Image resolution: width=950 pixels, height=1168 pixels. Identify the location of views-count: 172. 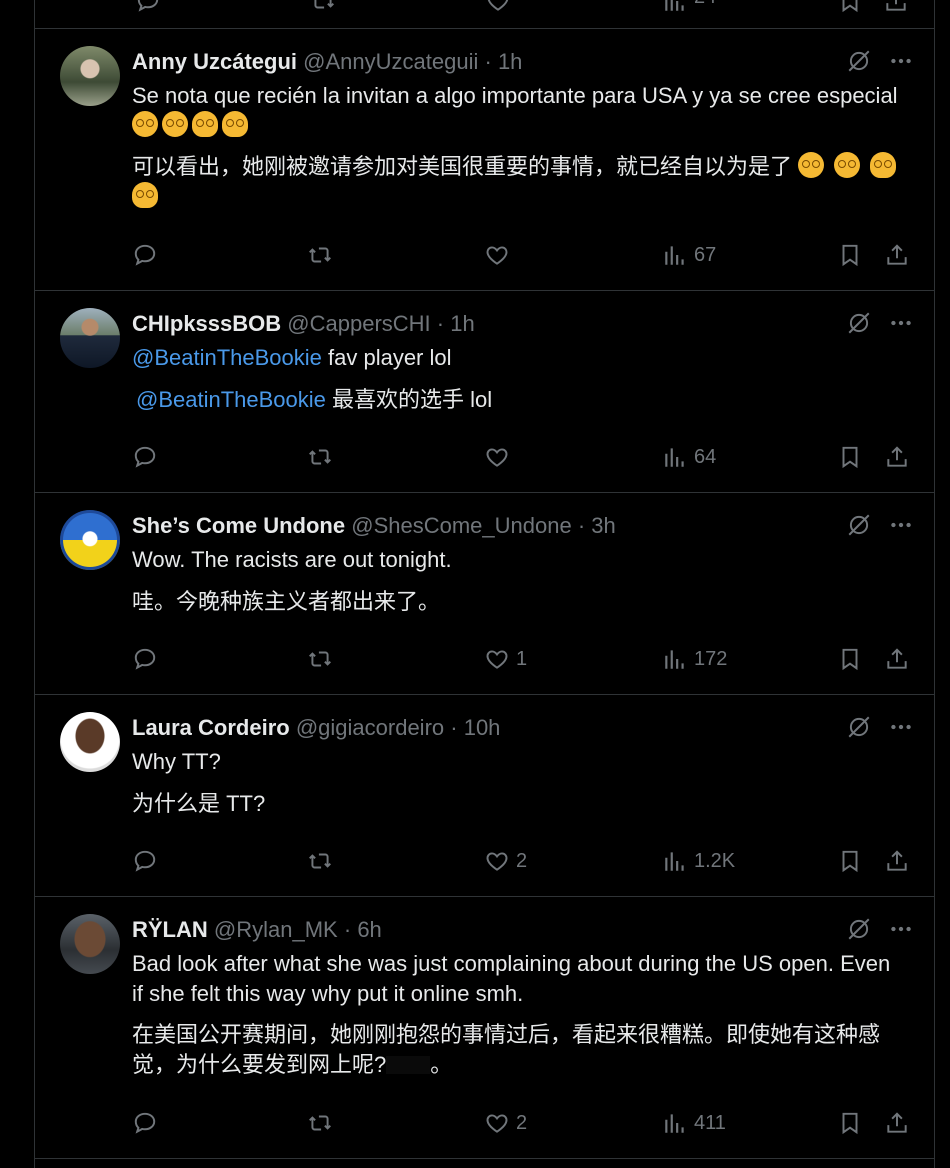
(711, 658).